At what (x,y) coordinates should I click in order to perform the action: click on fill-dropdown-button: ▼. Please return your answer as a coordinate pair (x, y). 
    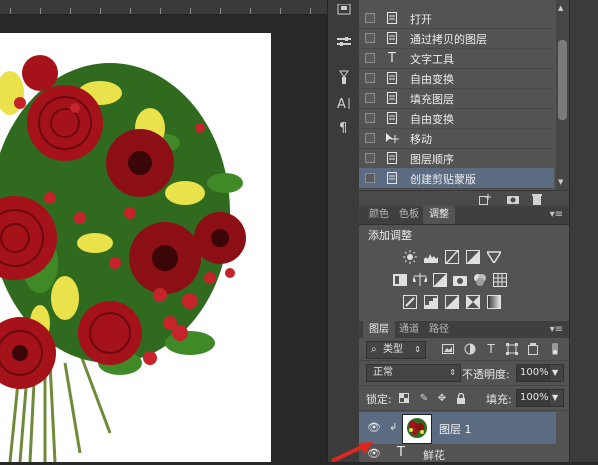
    Looking at the image, I should click on (556, 398).